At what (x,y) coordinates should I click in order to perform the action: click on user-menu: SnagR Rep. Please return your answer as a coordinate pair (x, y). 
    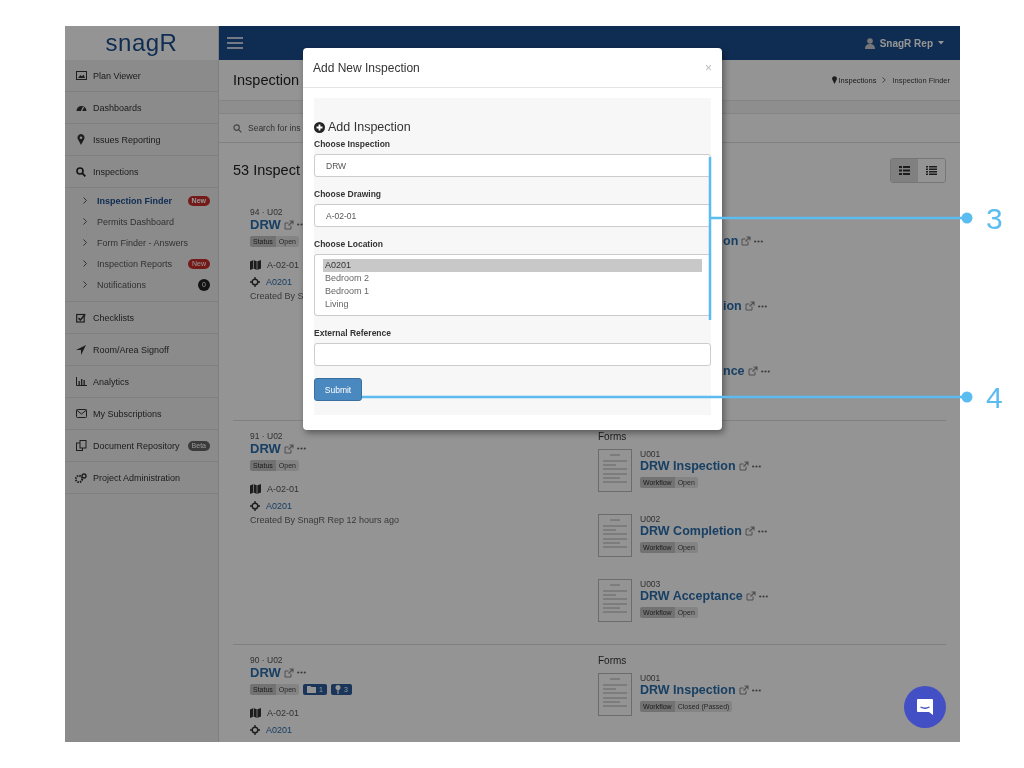
    Looking at the image, I should click on (904, 43).